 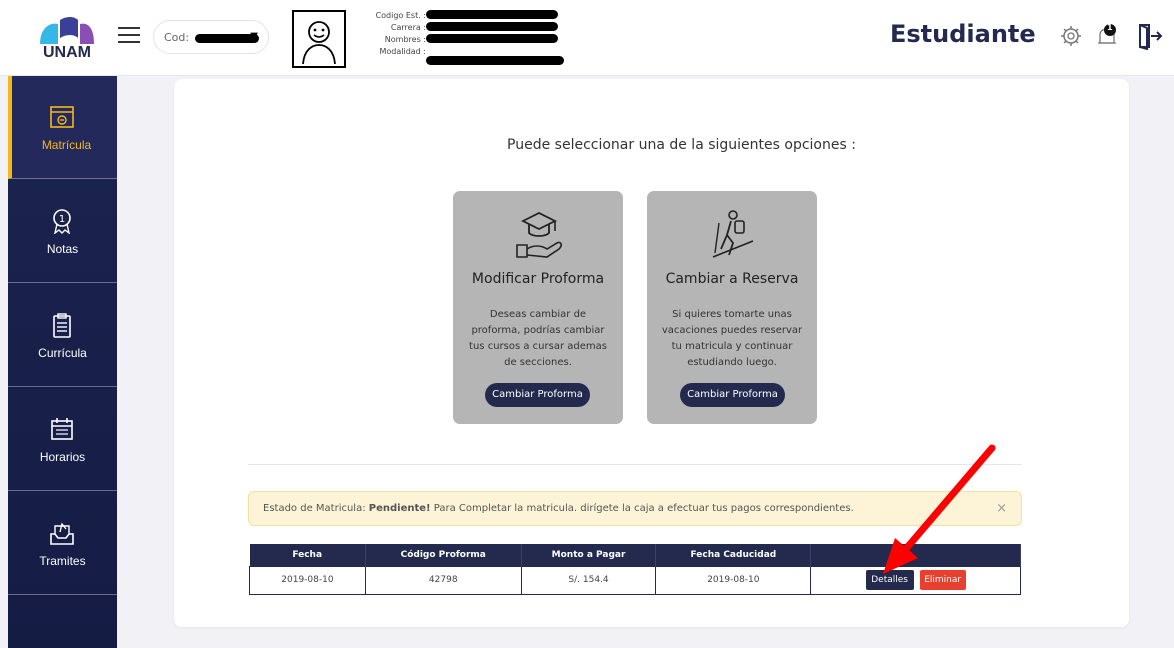 What do you see at coordinates (66, 145) in the screenshot?
I see `sidebar-item-label: Matrícula` at bounding box center [66, 145].